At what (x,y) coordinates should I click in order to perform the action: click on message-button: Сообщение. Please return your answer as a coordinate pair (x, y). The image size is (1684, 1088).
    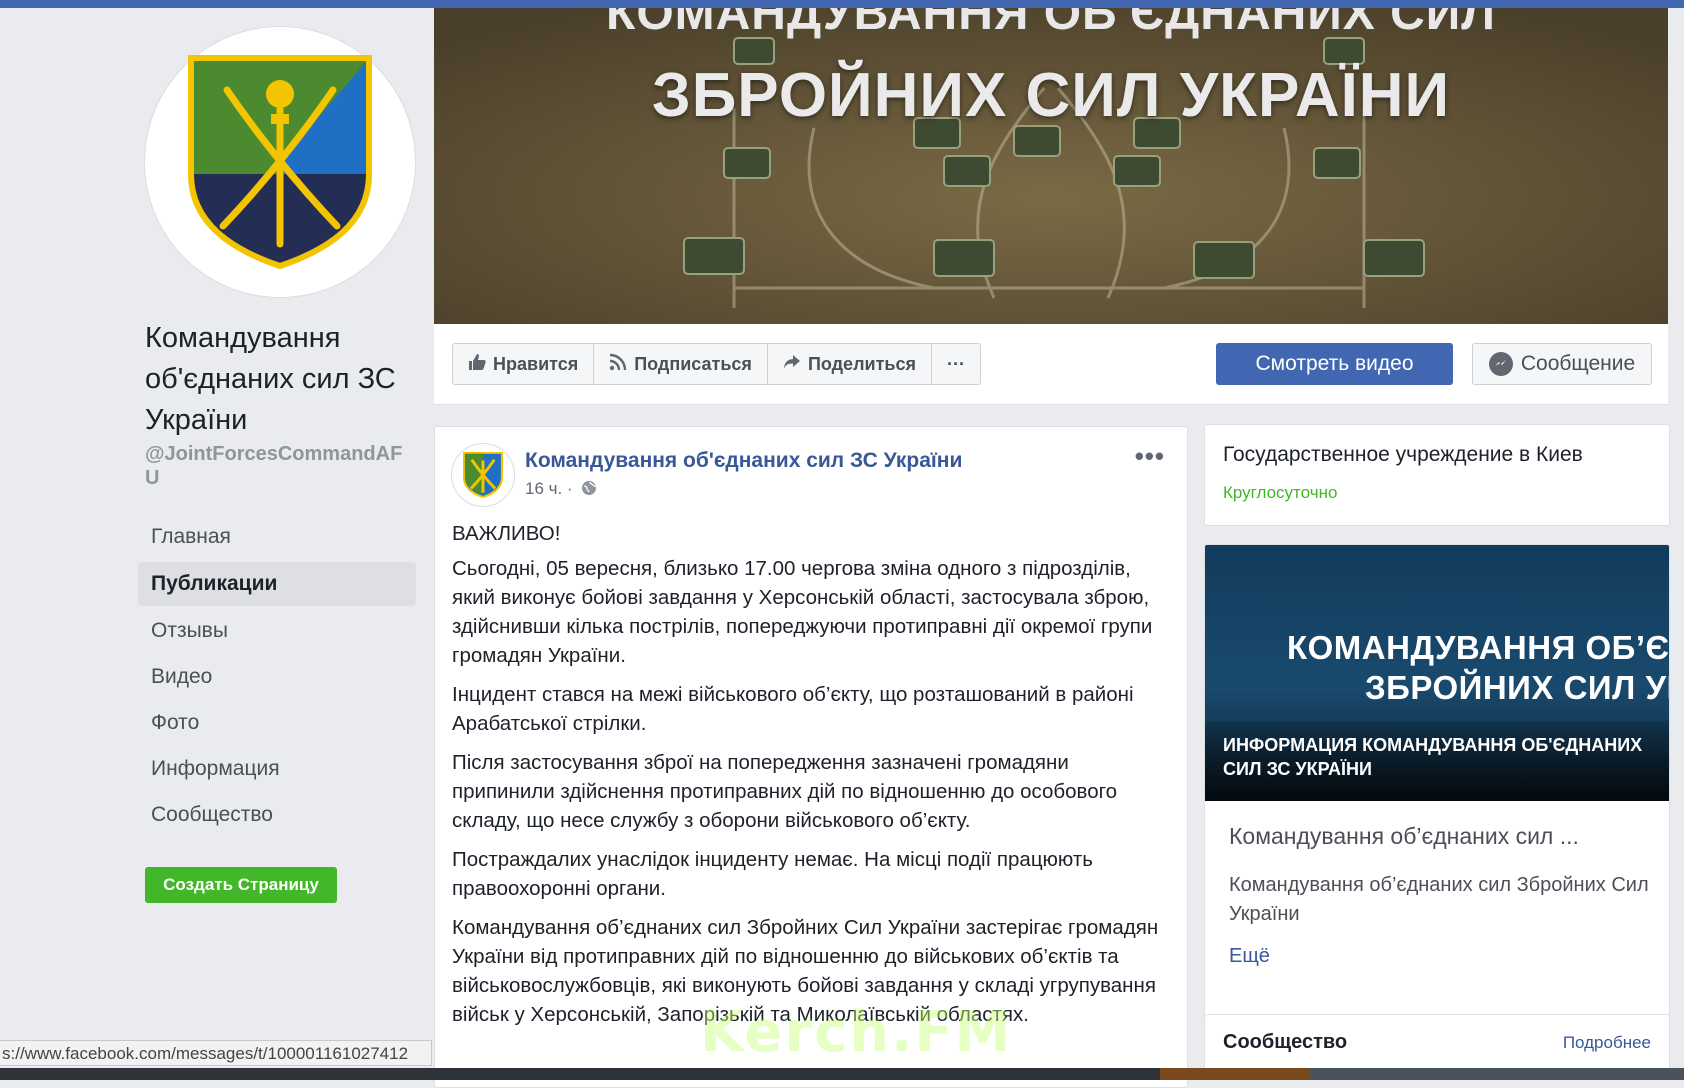
    Looking at the image, I should click on (1562, 364).